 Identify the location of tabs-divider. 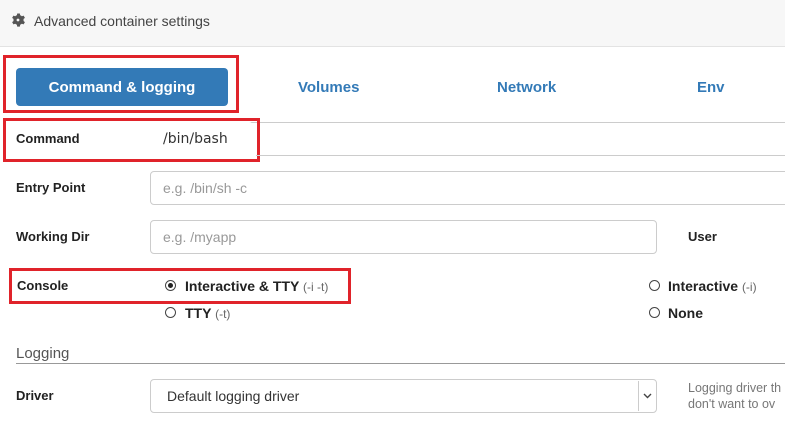
(511, 122).